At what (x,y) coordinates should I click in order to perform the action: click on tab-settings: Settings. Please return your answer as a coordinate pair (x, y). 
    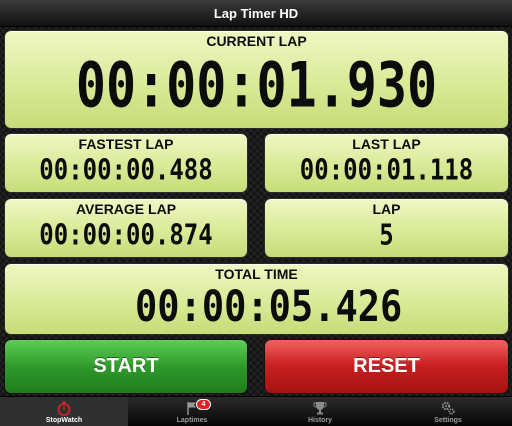
    Looking at the image, I should click on (448, 411).